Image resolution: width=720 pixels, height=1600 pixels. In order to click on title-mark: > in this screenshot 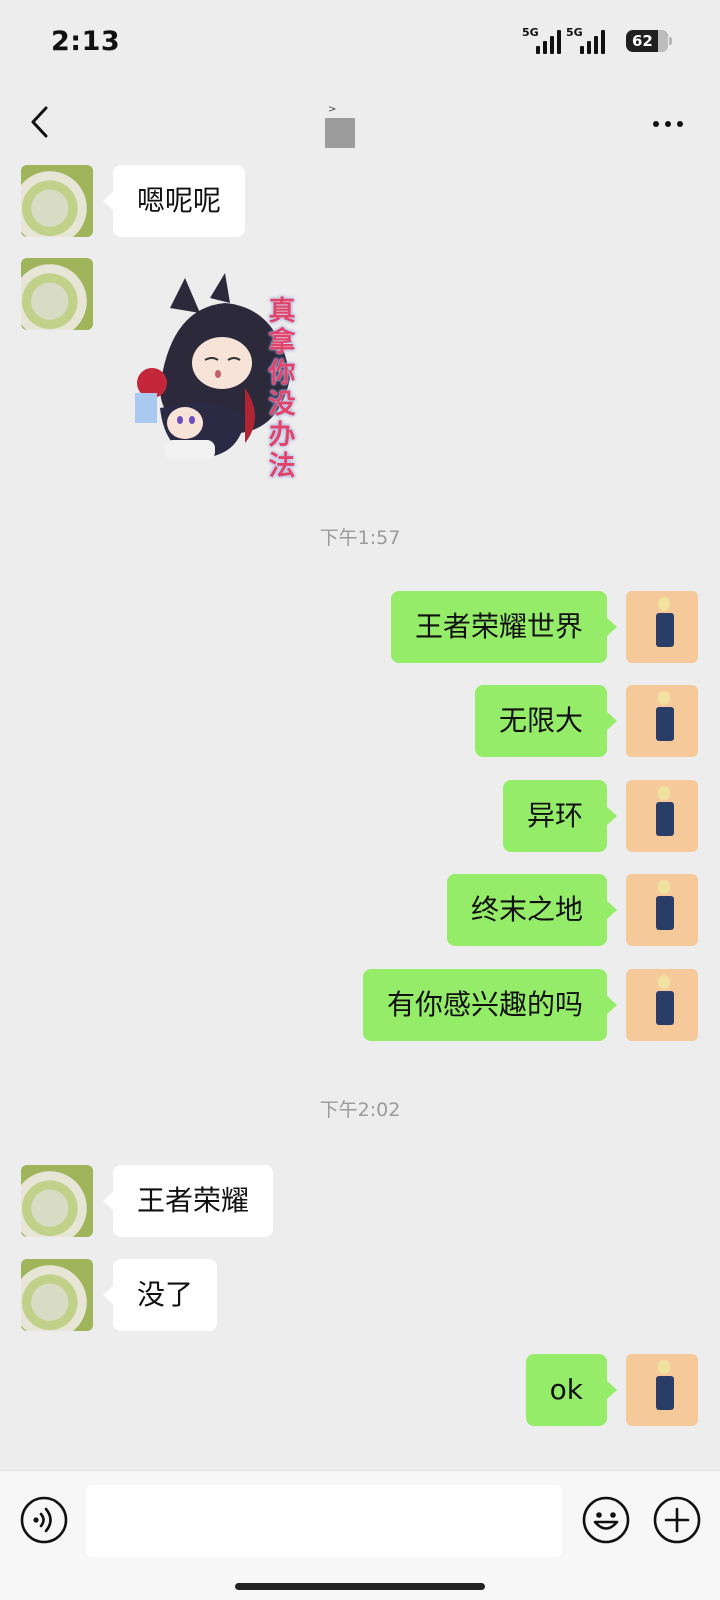, I will do `click(332, 109)`.